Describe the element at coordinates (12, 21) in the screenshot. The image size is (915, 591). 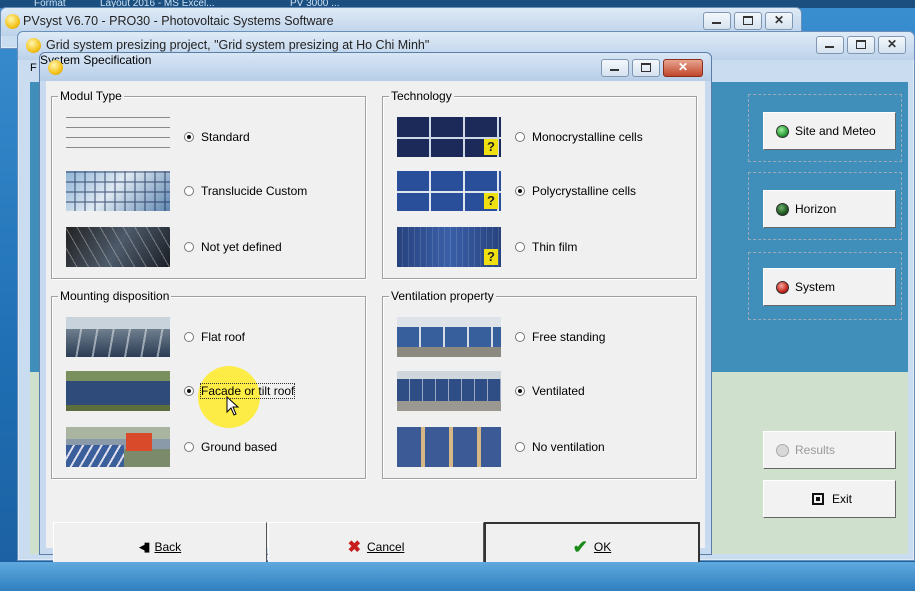
I see `pvsyst-app-icon` at that location.